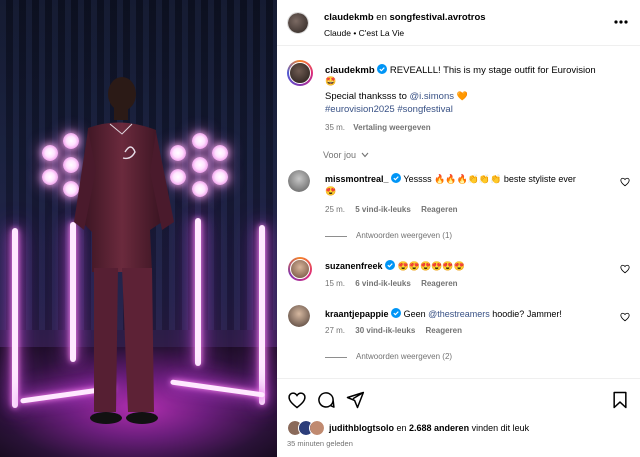  I want to click on audio-song: C'est La Vie, so click(381, 33).